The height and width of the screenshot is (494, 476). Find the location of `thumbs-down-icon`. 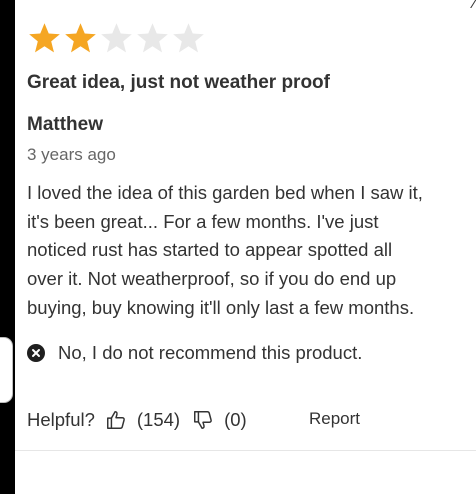

thumbs-down-icon is located at coordinates (203, 420).